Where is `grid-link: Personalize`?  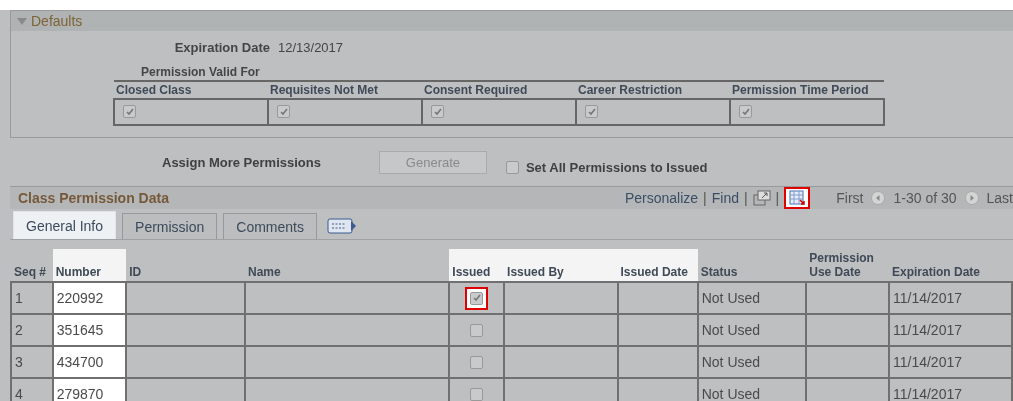
grid-link: Personalize is located at coordinates (661, 198).